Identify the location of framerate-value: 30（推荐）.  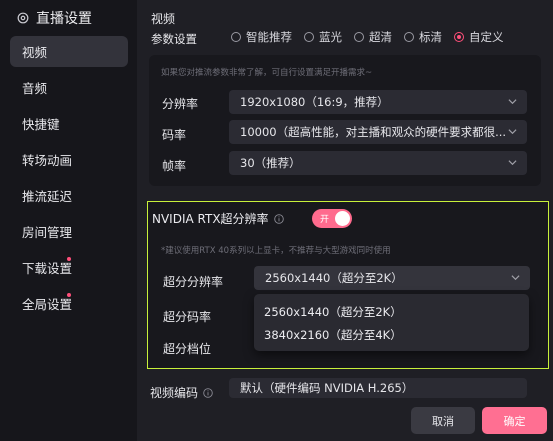
(270, 163).